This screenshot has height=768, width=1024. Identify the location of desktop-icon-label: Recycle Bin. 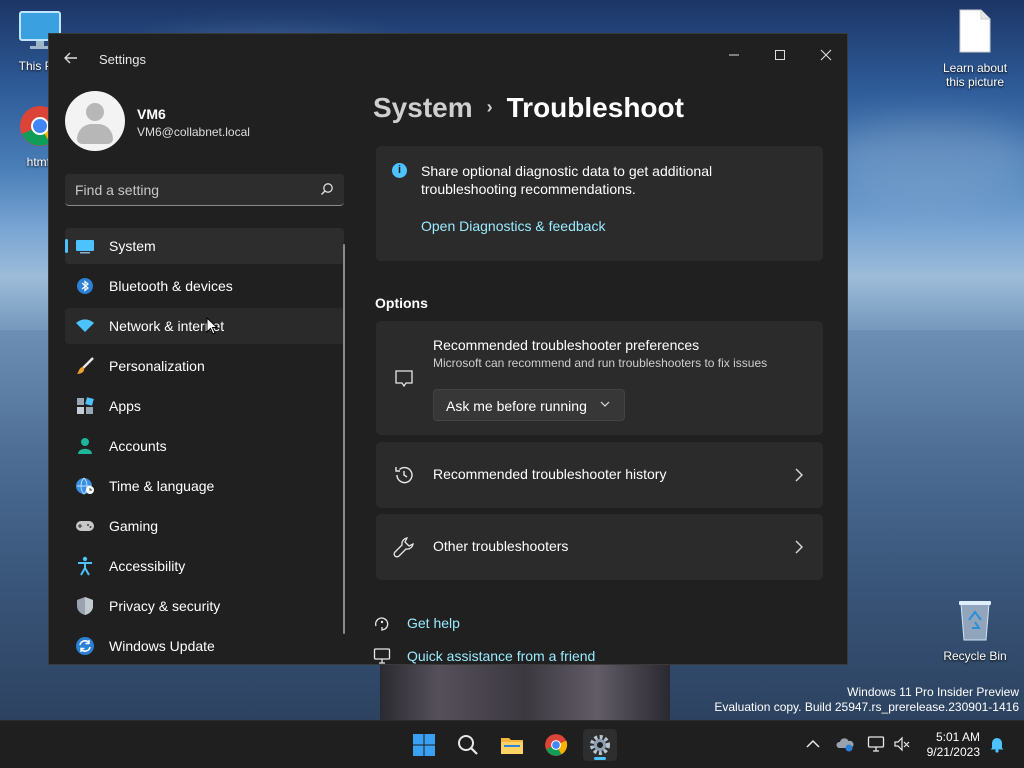
(975, 656).